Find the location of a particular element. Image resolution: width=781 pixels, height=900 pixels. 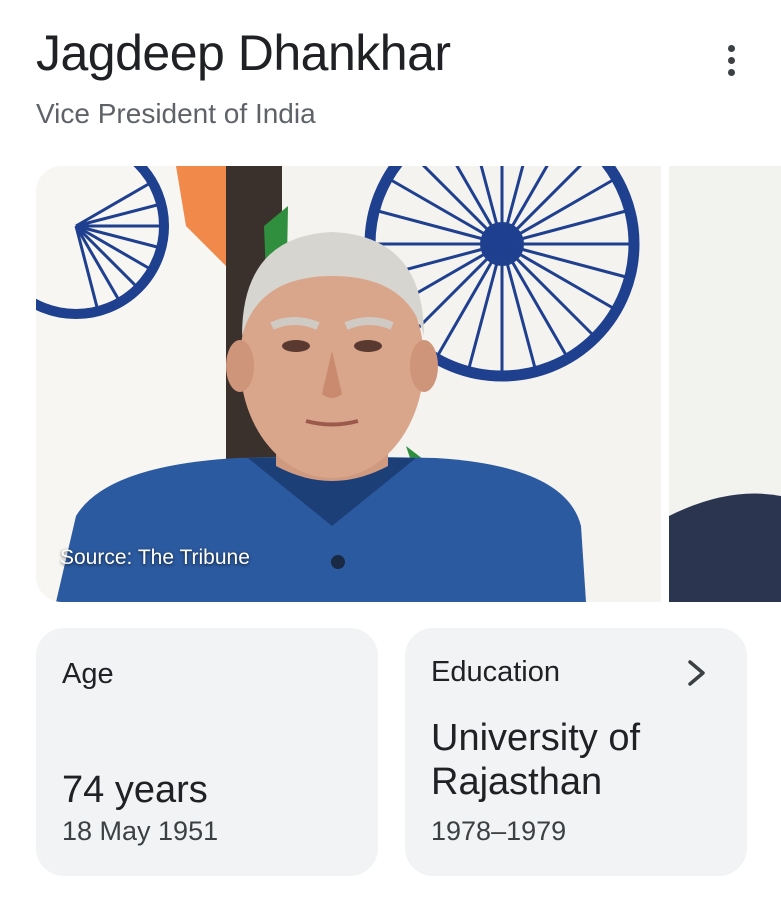

more-options-button is located at coordinates (731, 60).